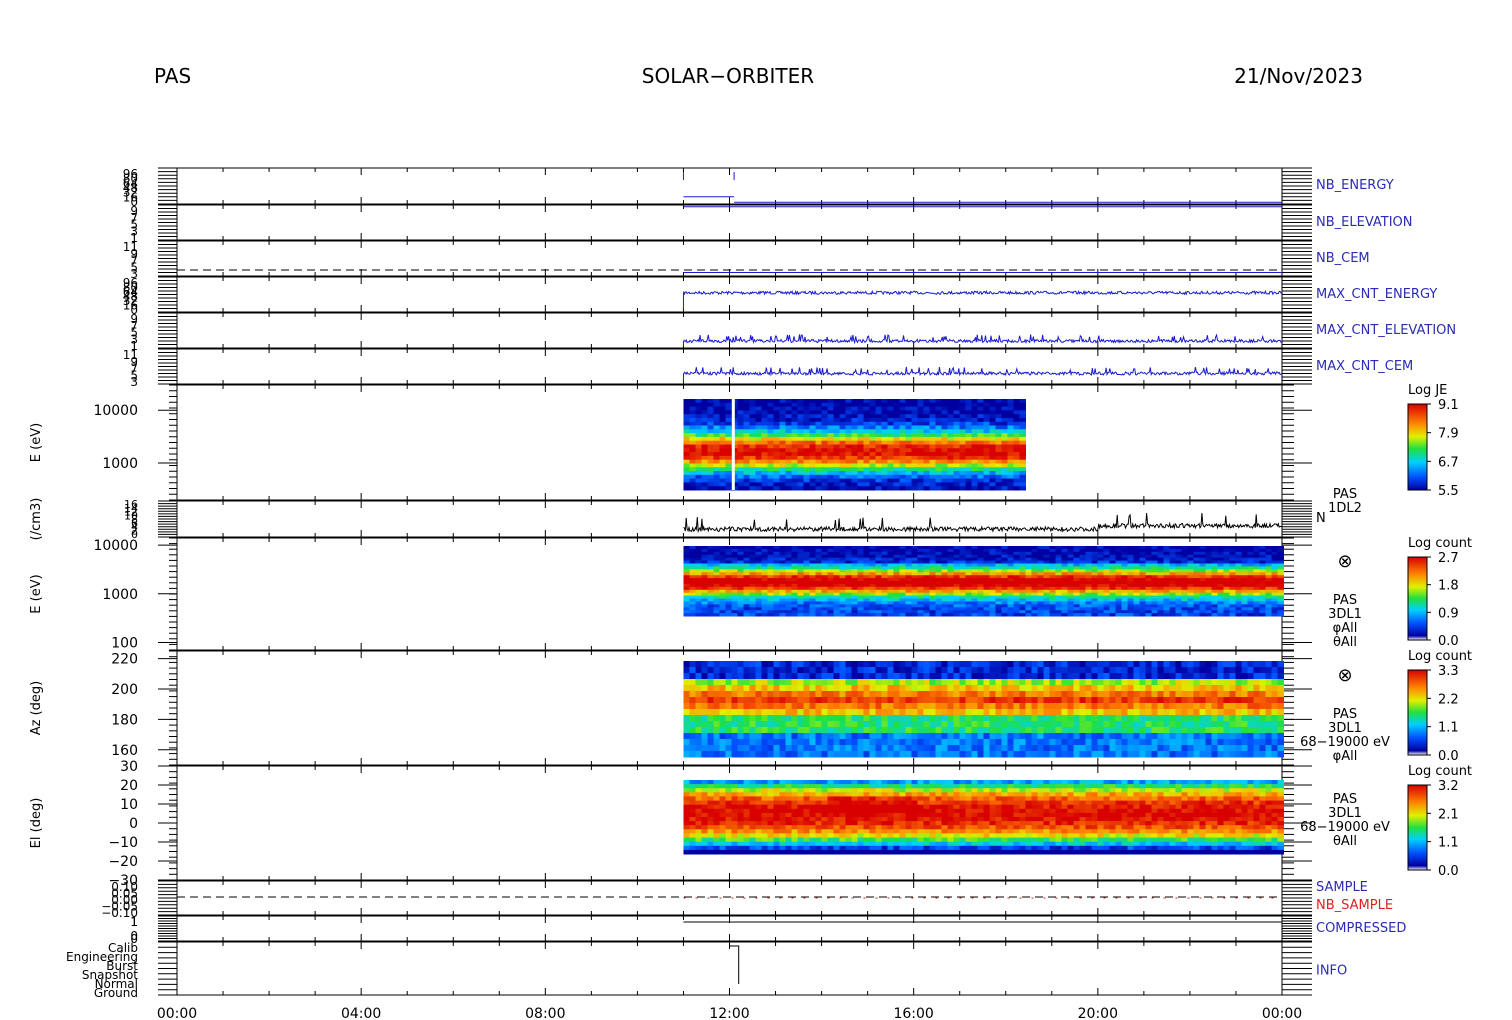 This screenshot has height=1020, width=1512. What do you see at coordinates (1427, 390) in the screenshot?
I see `l2-energy-colorbar-title: Log JE` at bounding box center [1427, 390].